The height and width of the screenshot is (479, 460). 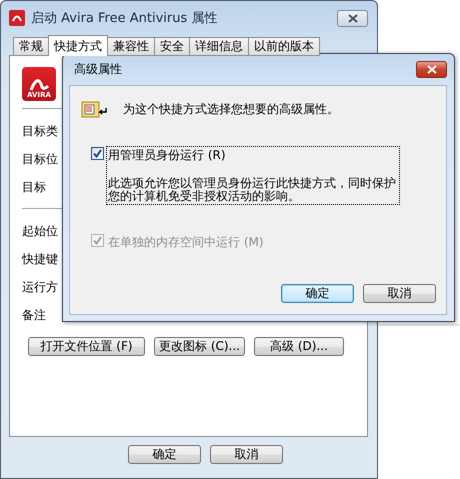 I want to click on tab: 常规, so click(x=31, y=46).